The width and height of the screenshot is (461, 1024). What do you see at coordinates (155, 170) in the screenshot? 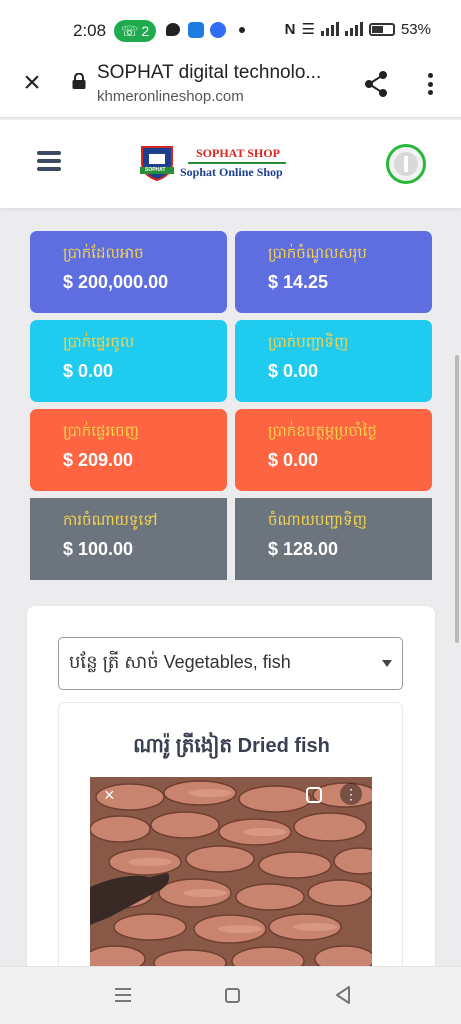
I see `logo-badge-text: SOPHAT` at bounding box center [155, 170].